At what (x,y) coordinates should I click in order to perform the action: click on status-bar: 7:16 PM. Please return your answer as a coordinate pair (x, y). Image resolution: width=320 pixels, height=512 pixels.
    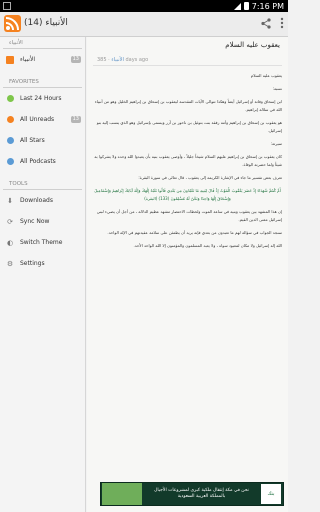
    Looking at the image, I should click on (144, 6).